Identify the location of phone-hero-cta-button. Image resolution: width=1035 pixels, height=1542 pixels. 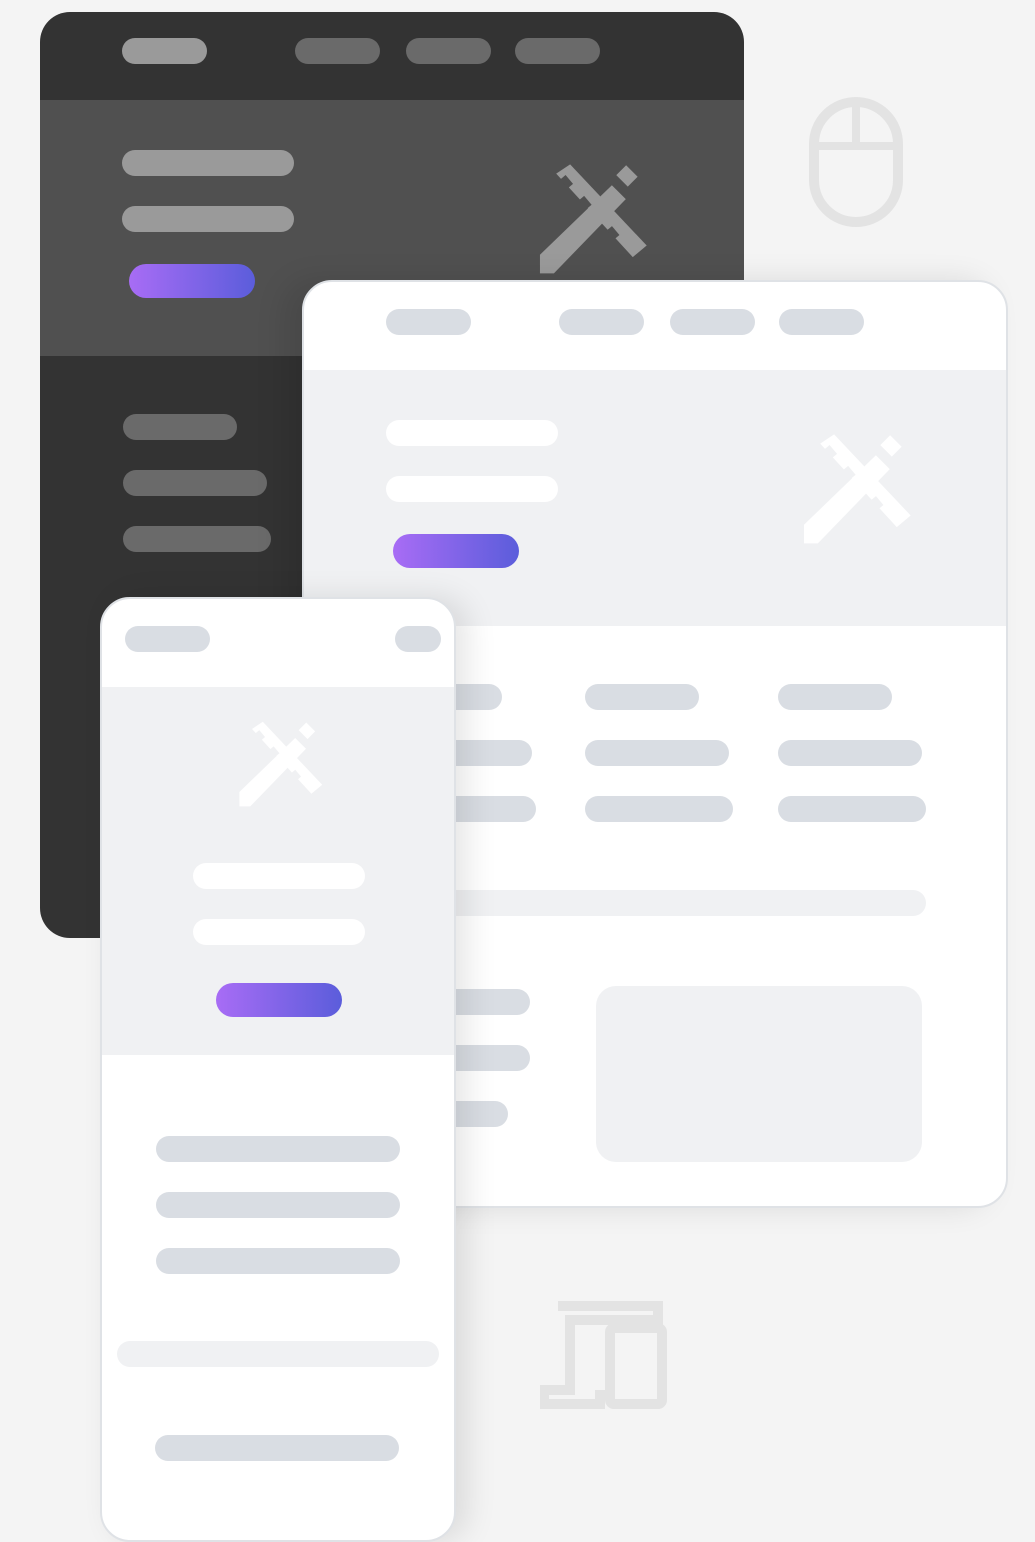
(279, 1000).